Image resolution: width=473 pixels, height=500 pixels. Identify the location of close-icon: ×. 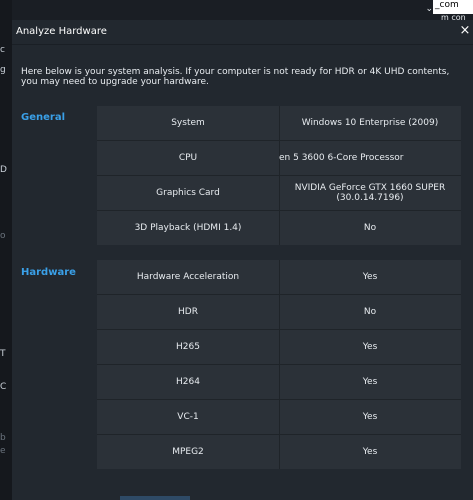
(465, 30).